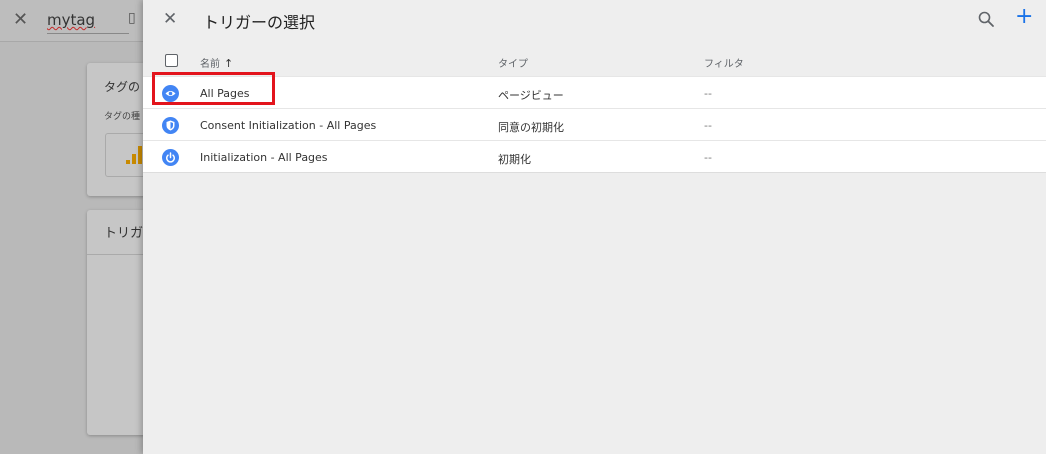 The image size is (1046, 454). I want to click on background-close-icon: ✕, so click(21, 19).